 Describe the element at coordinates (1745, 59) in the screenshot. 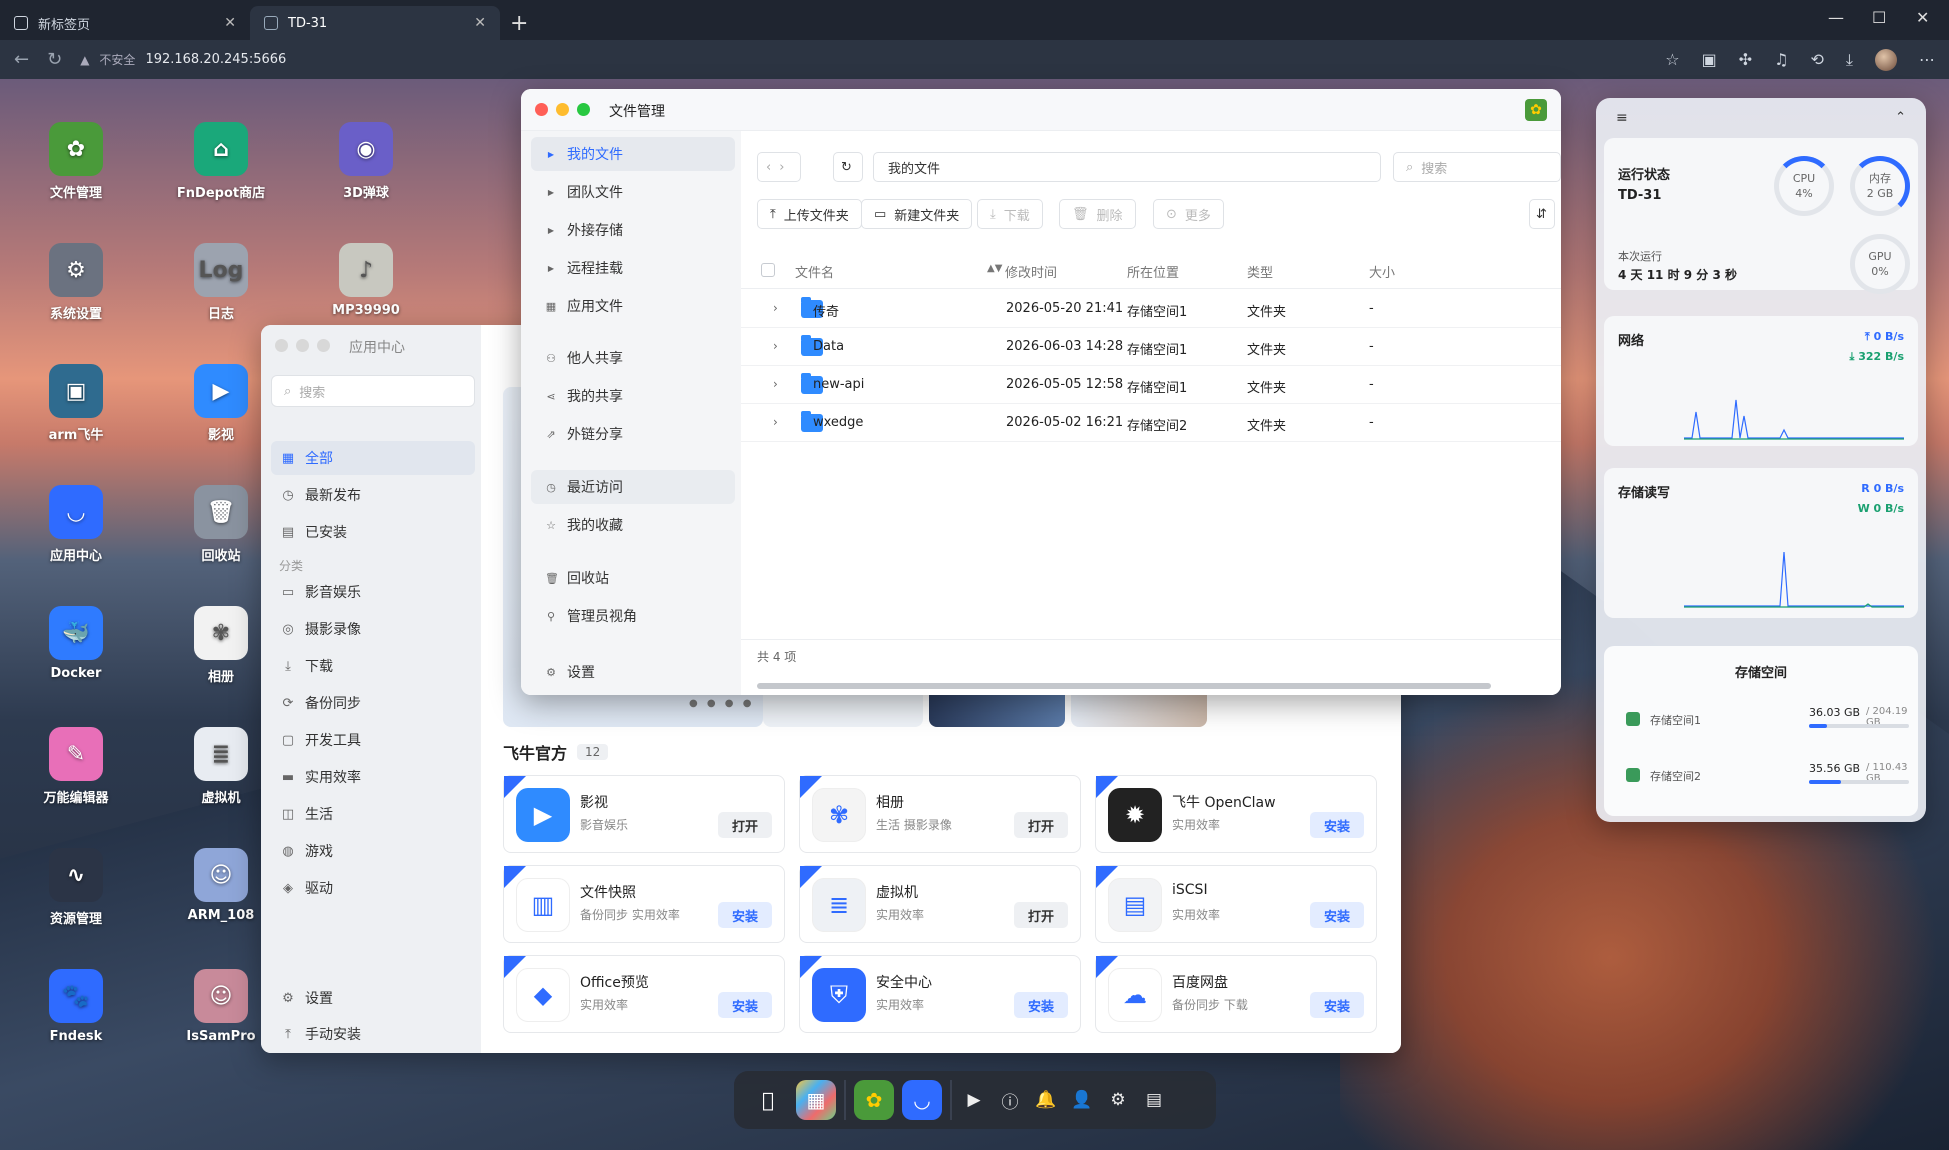

I see `puzzle-icon: ✣` at that location.